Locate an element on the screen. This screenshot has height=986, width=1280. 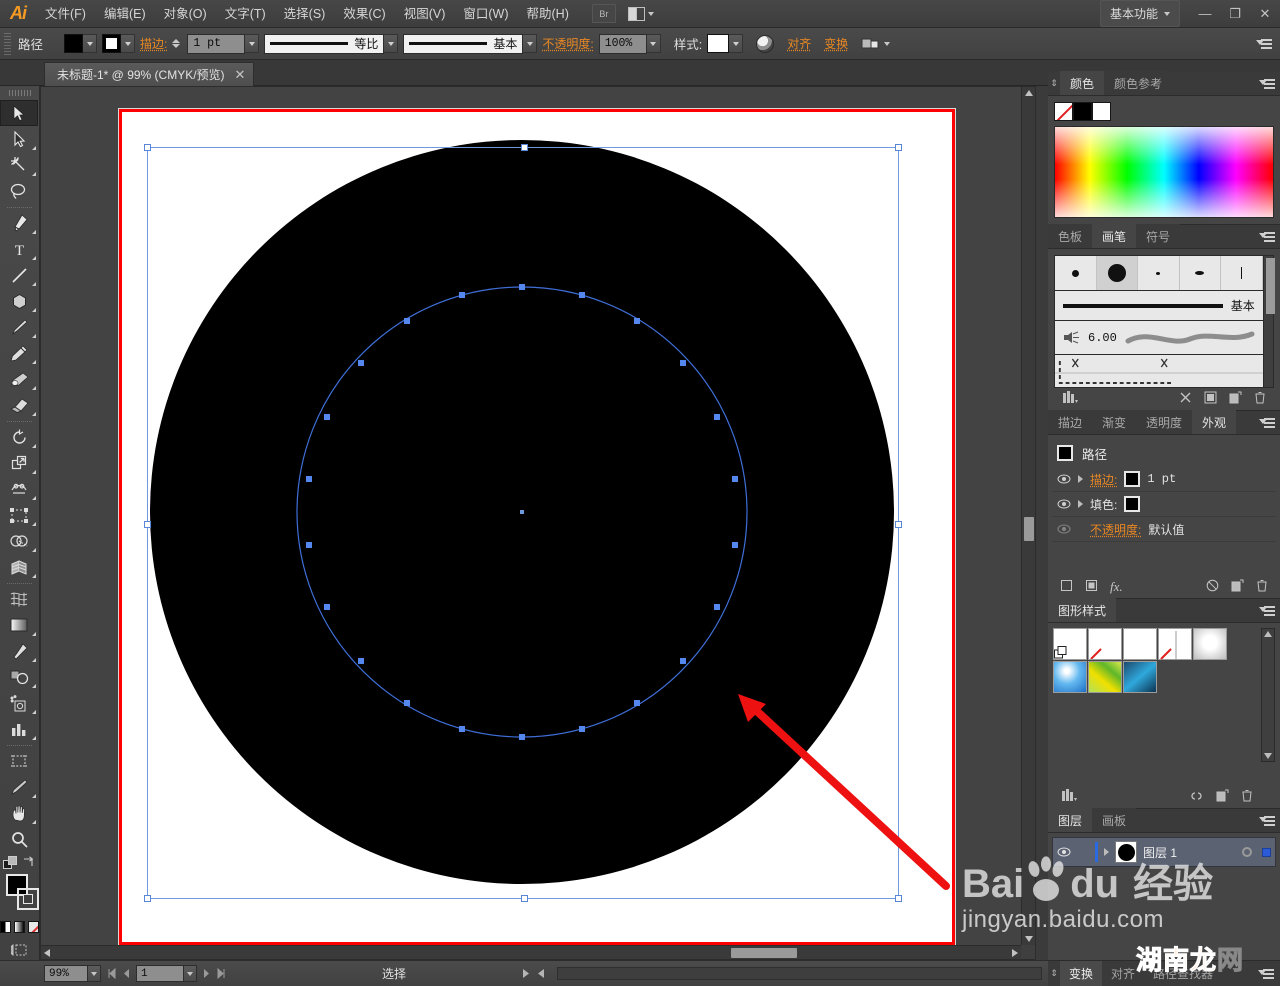
brush-preset-small-dot is located at coordinates (1076, 273).